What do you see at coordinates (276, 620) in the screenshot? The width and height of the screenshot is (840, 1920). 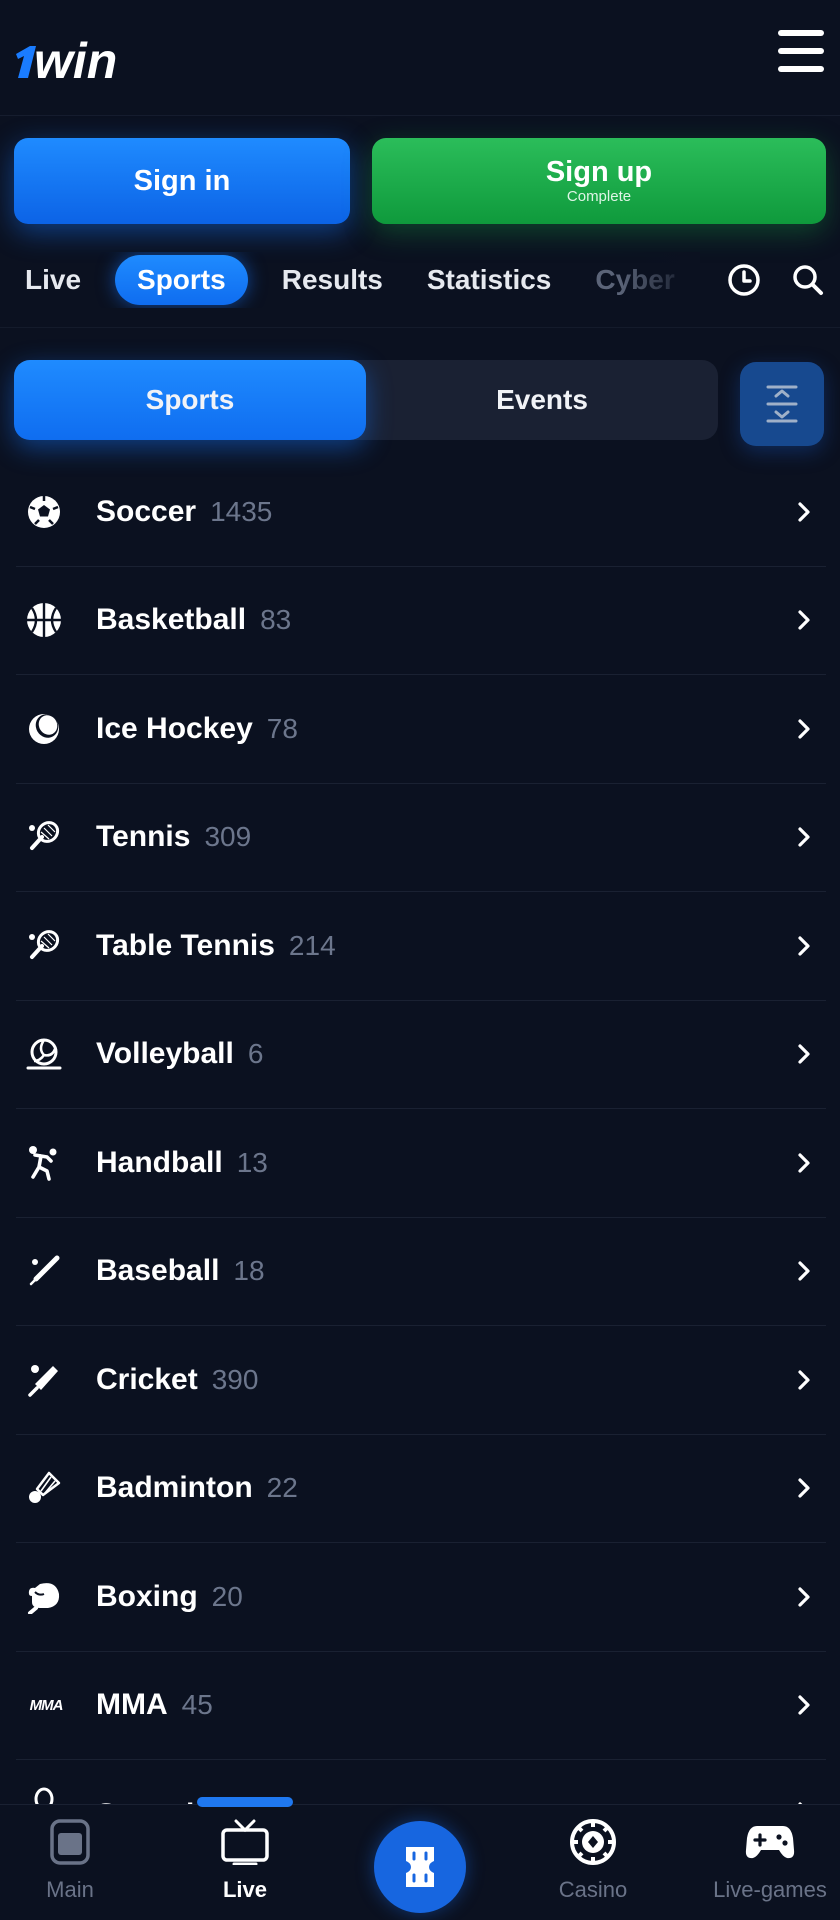 I see `sport-count: 83` at bounding box center [276, 620].